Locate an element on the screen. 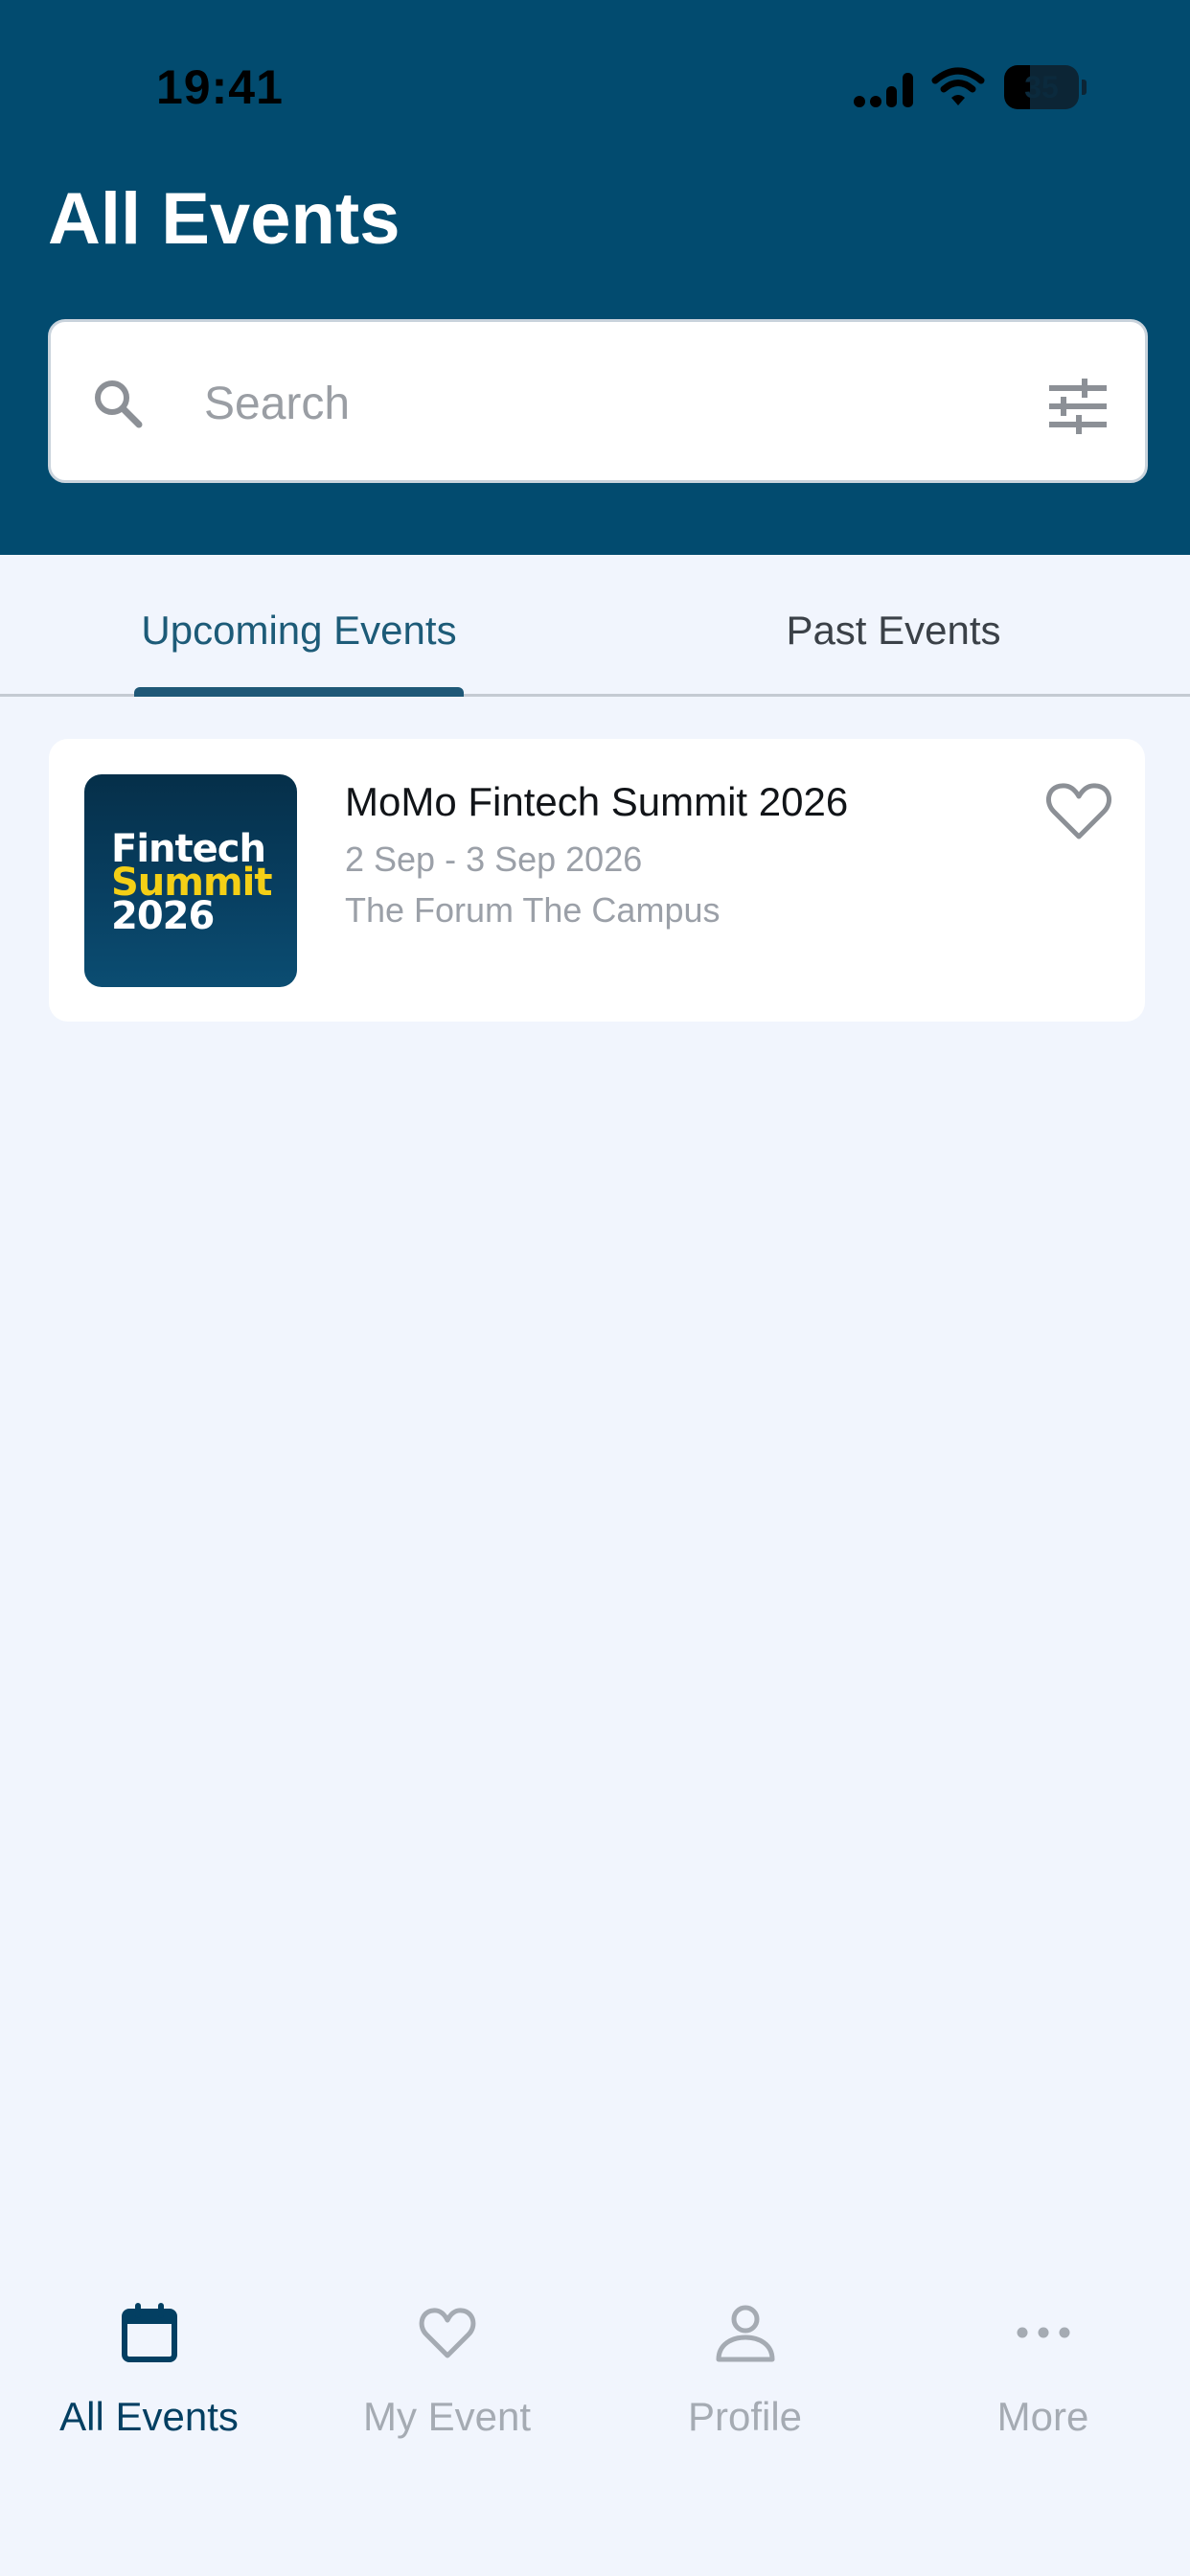  search-bar is located at coordinates (598, 401).